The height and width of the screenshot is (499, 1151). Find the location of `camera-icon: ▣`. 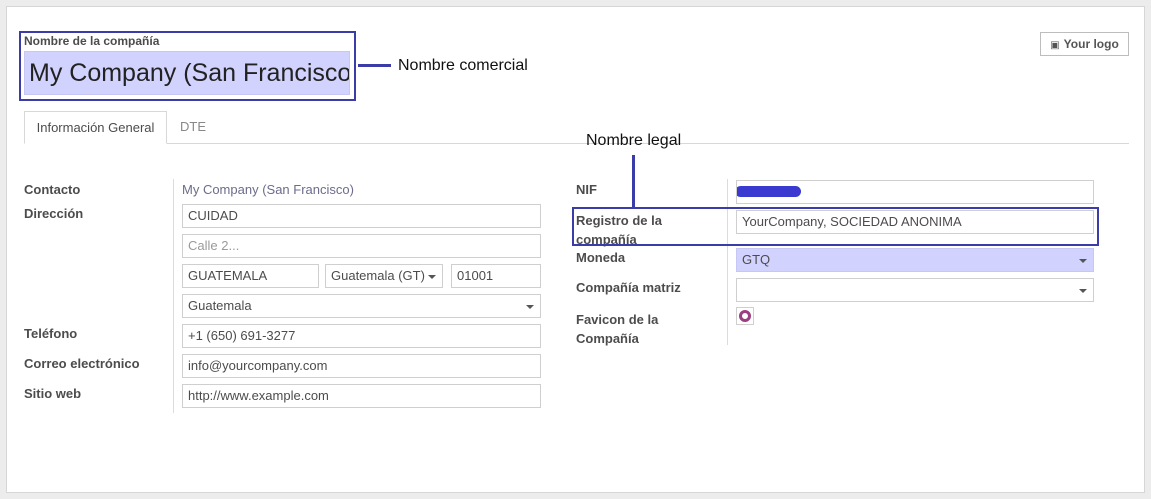

camera-icon: ▣ is located at coordinates (1055, 45).